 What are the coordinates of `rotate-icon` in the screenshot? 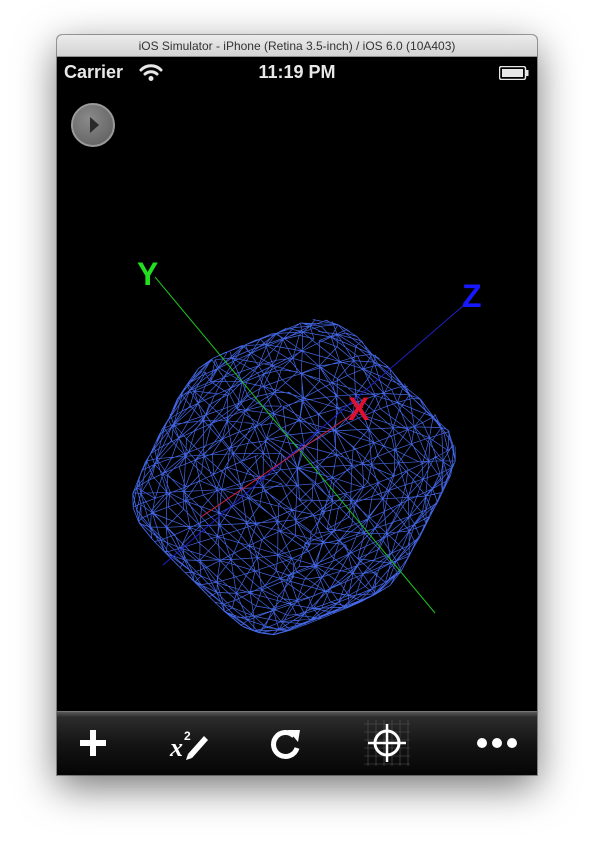 It's located at (285, 744).